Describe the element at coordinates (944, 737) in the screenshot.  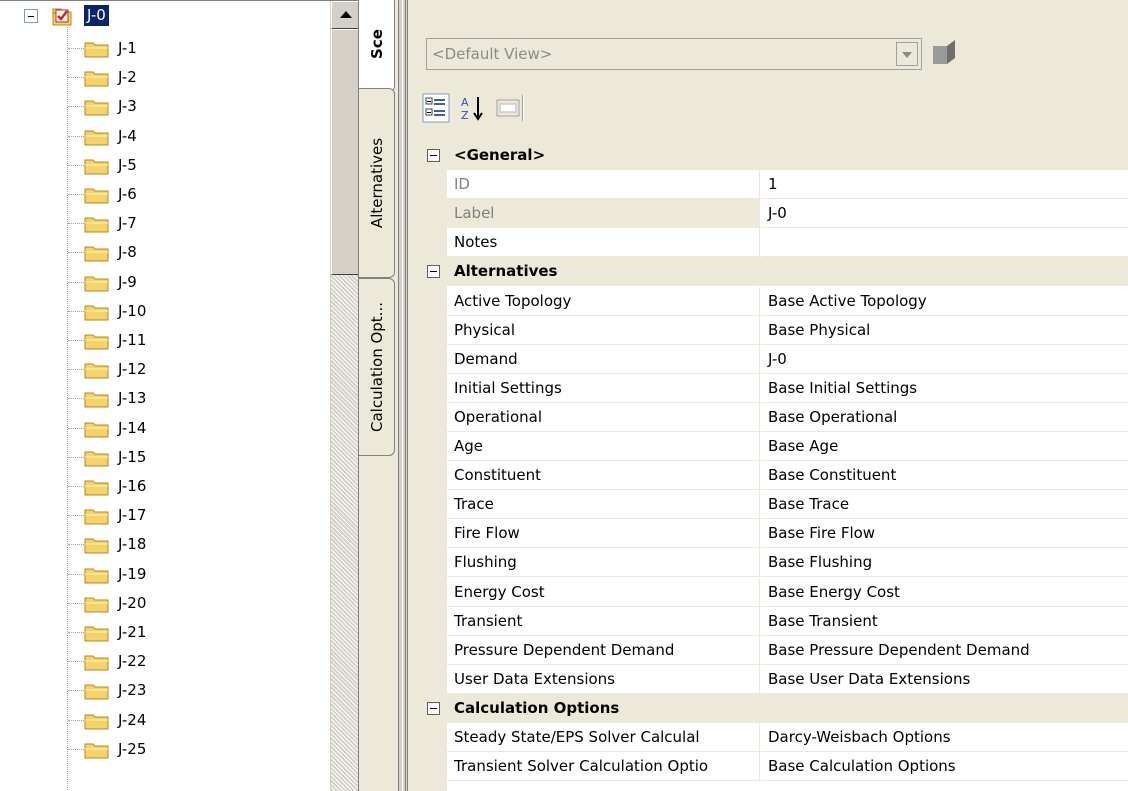
I see `property-value: Darcy-Weisbach Options` at that location.